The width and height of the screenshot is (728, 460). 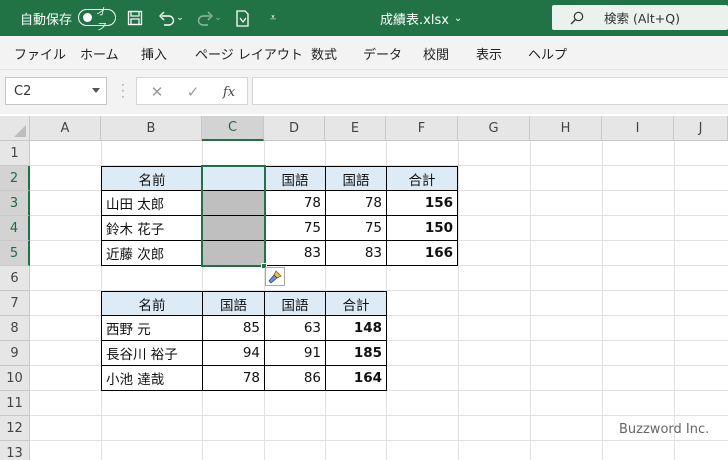 I want to click on cancel-icon: ✕, so click(x=157, y=92).